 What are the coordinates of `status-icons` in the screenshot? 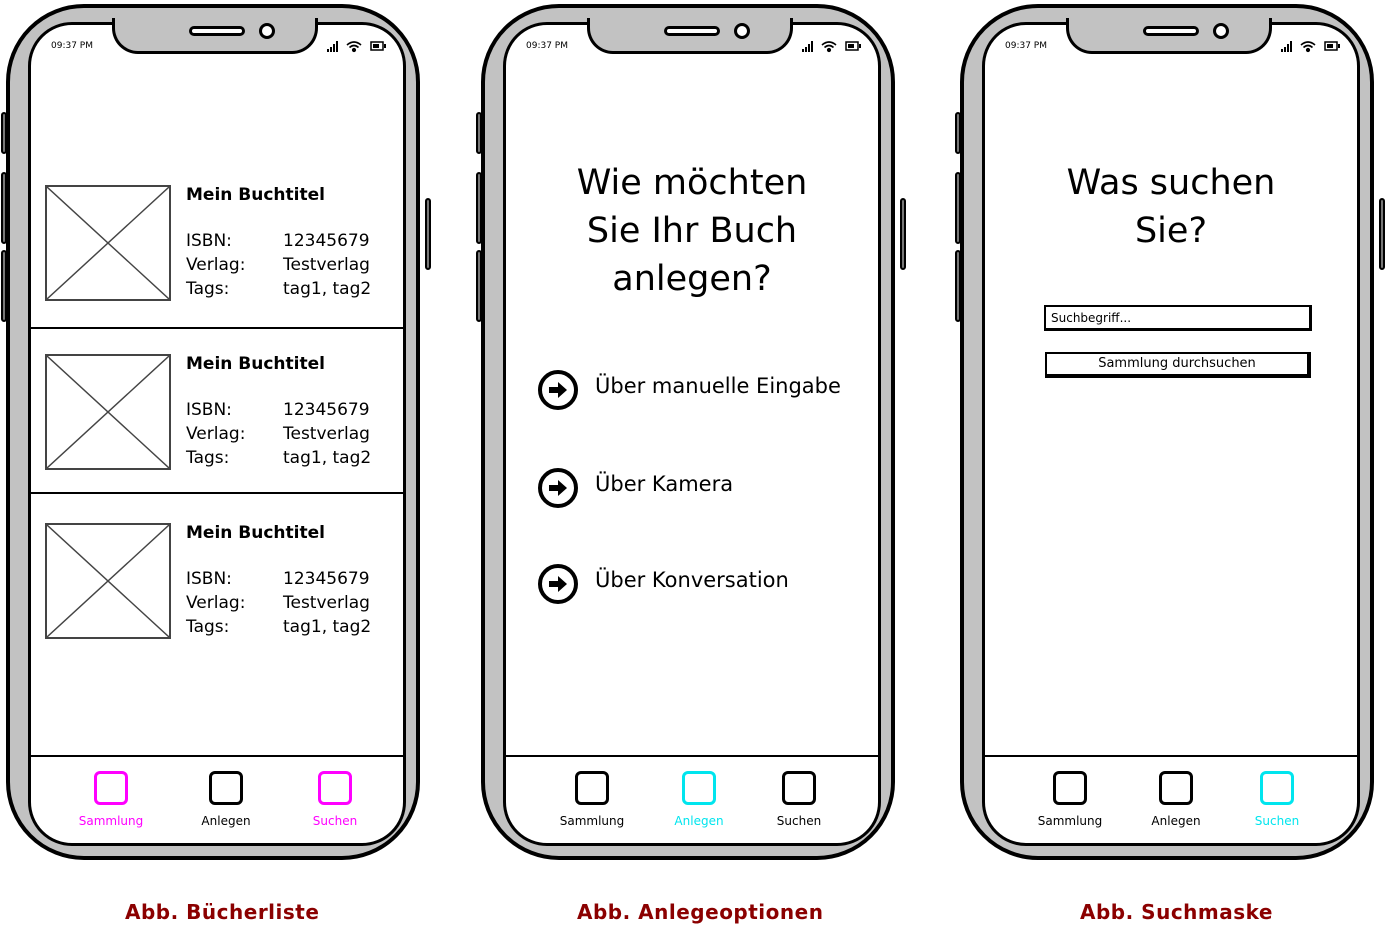 It's located at (831, 47).